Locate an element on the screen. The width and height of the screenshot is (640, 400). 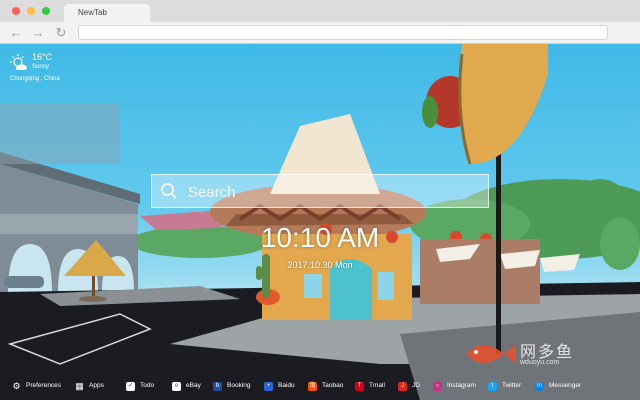
address-bar is located at coordinates (343, 32).